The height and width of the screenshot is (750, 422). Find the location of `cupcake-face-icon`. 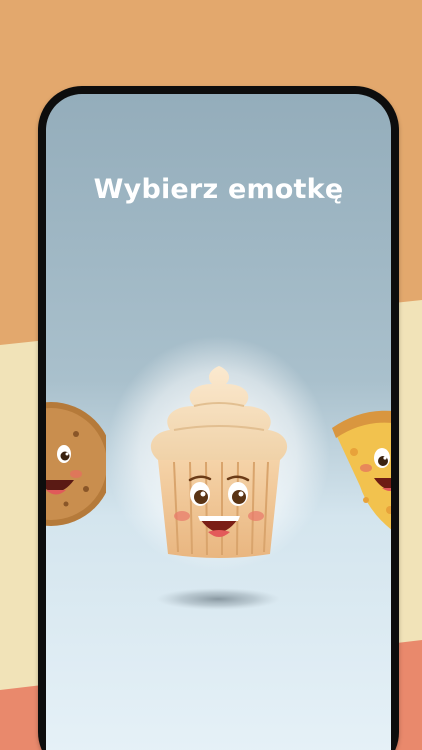

cupcake-face-icon is located at coordinates (219, 461).